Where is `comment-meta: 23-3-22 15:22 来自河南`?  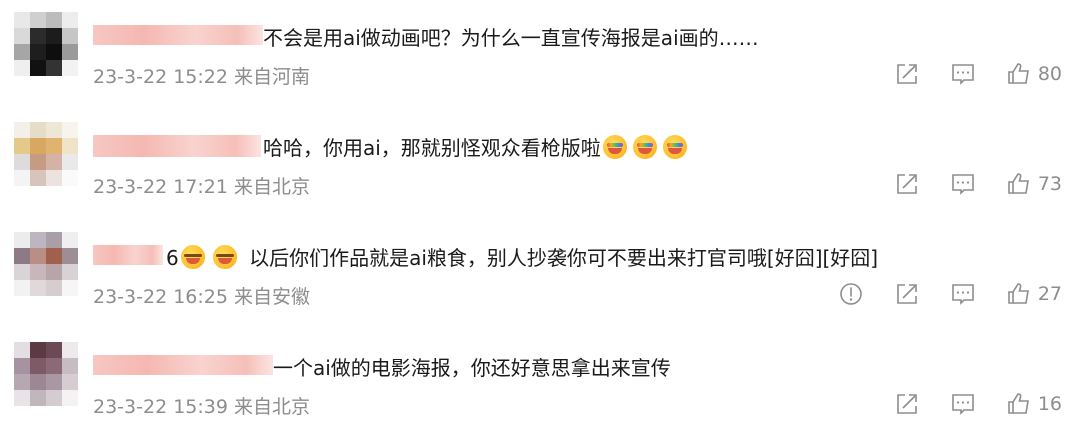
comment-meta: 23-3-22 15:22 来自河南 is located at coordinates (201, 75).